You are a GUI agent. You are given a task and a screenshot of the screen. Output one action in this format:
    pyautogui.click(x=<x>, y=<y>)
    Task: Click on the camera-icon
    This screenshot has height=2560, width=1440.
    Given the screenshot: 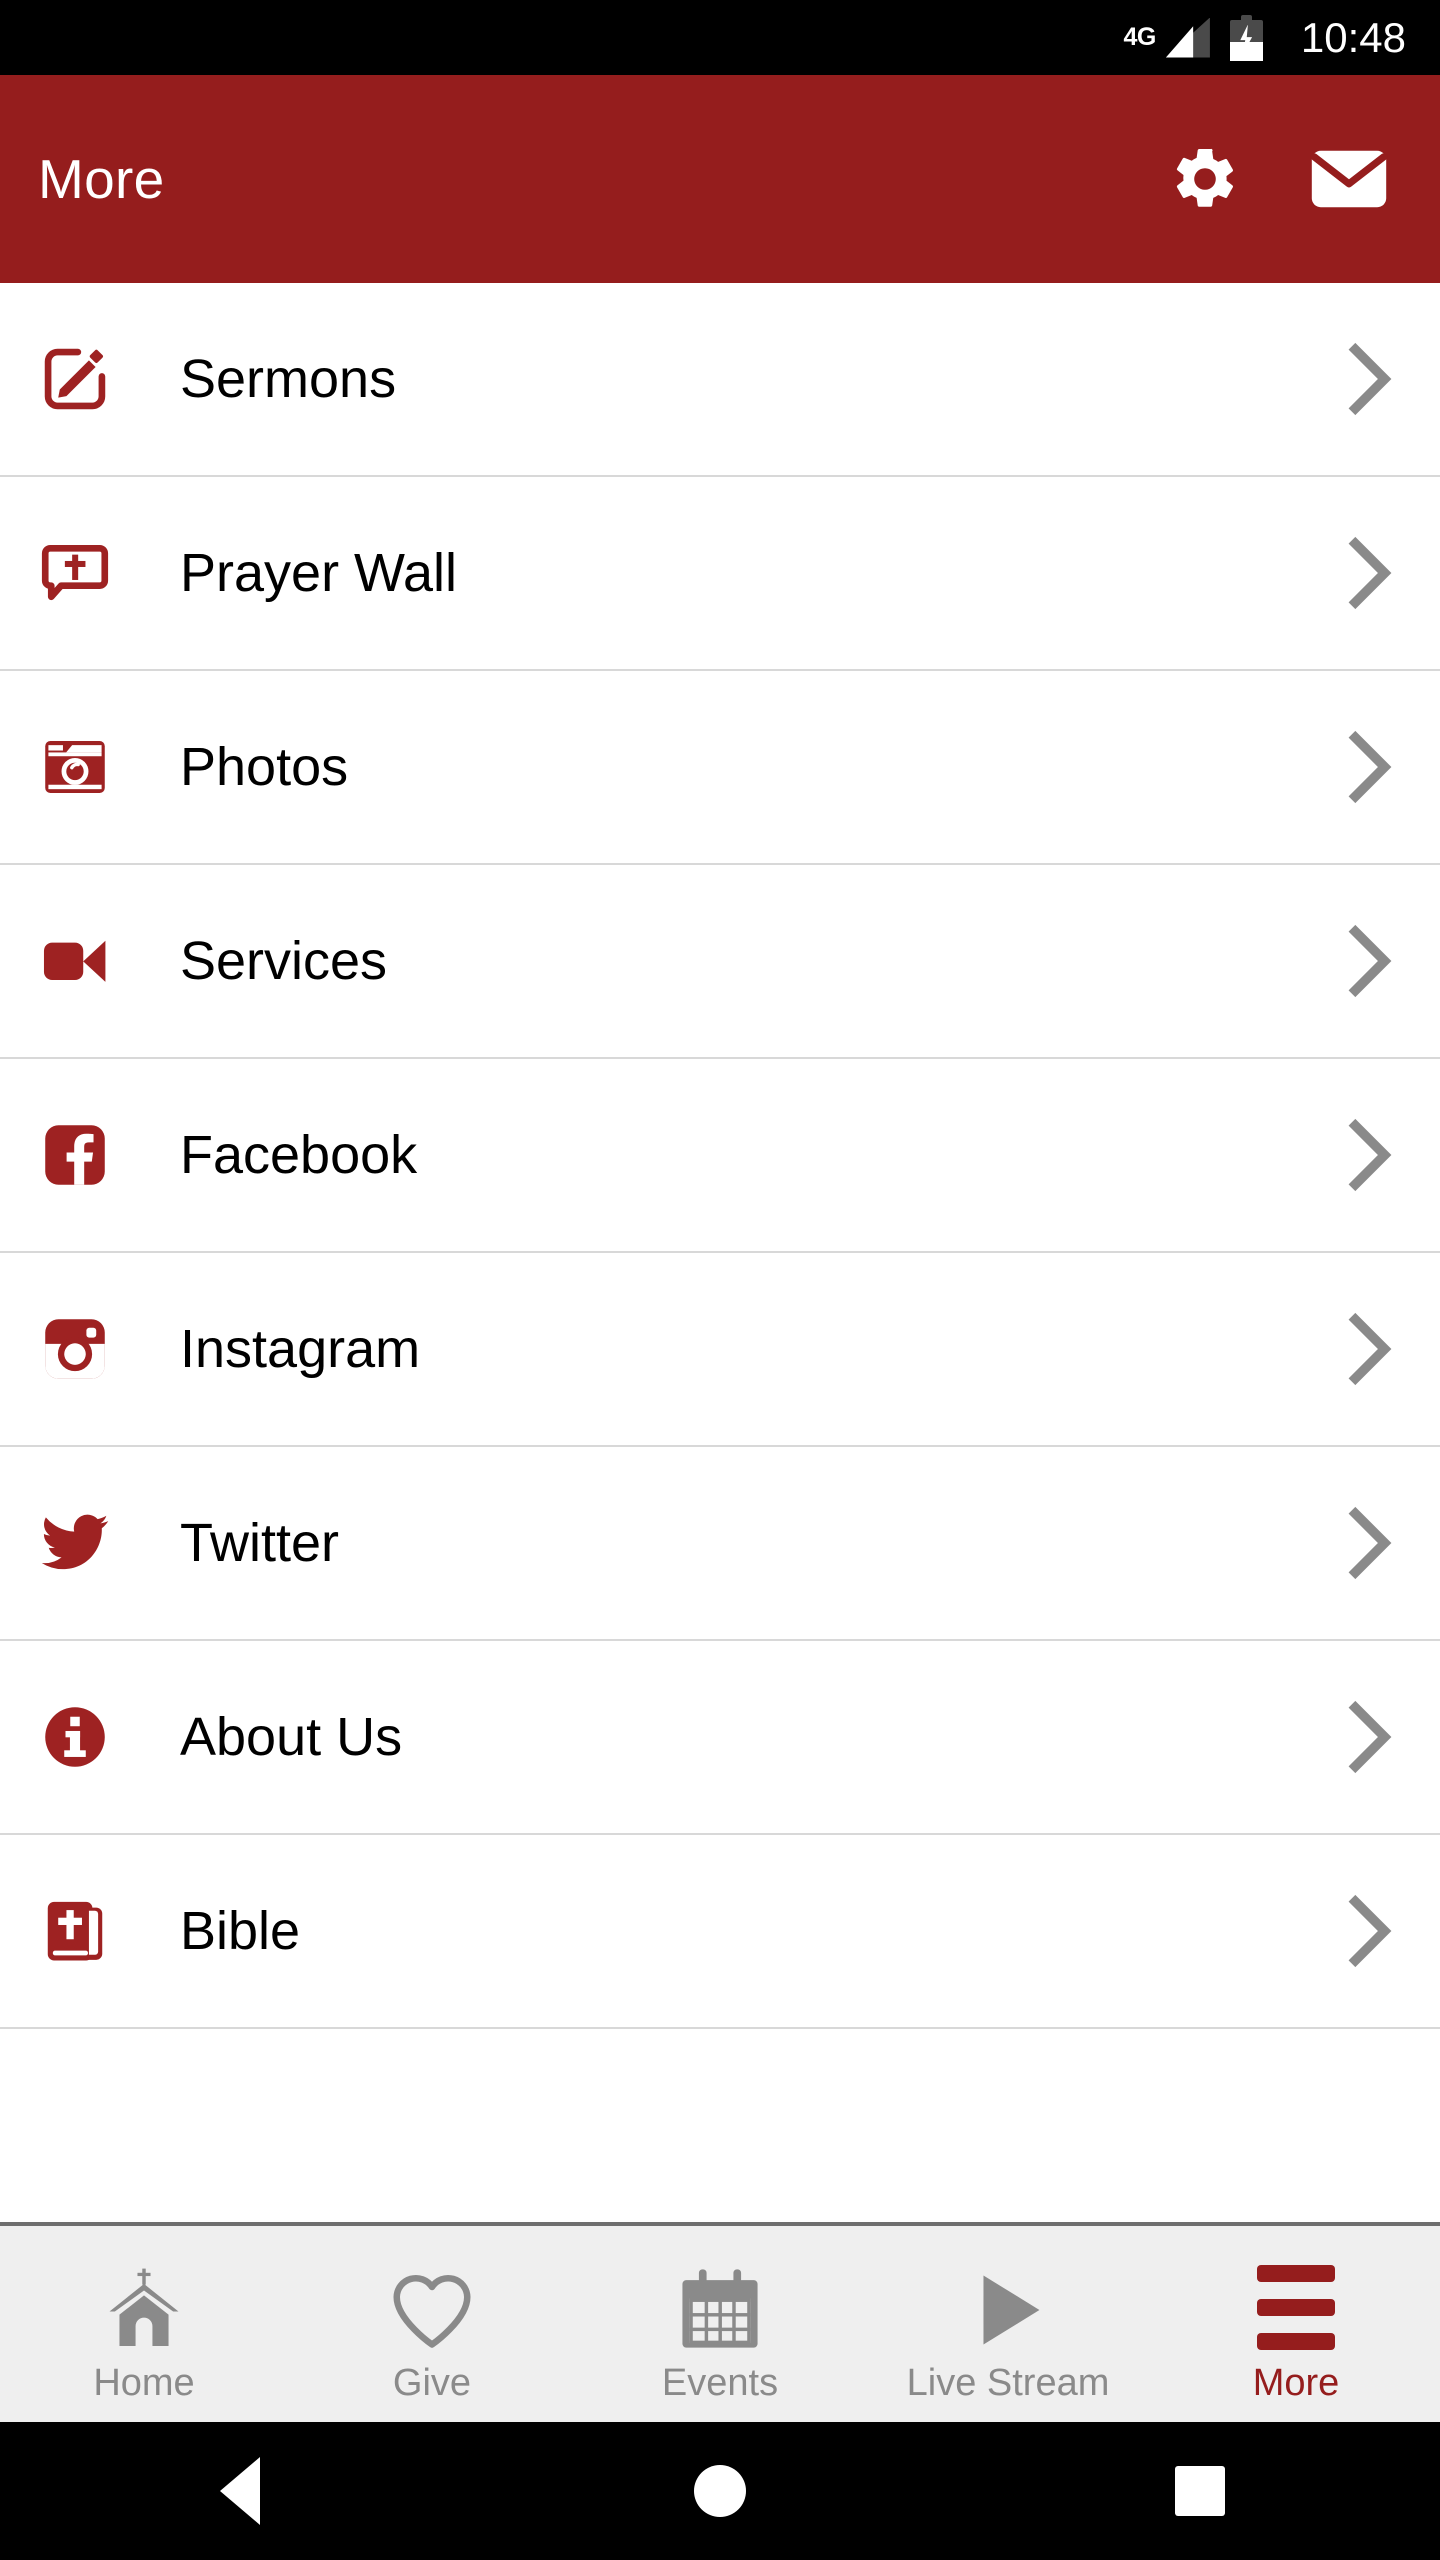 What is the action you would take?
    pyautogui.click(x=75, y=767)
    